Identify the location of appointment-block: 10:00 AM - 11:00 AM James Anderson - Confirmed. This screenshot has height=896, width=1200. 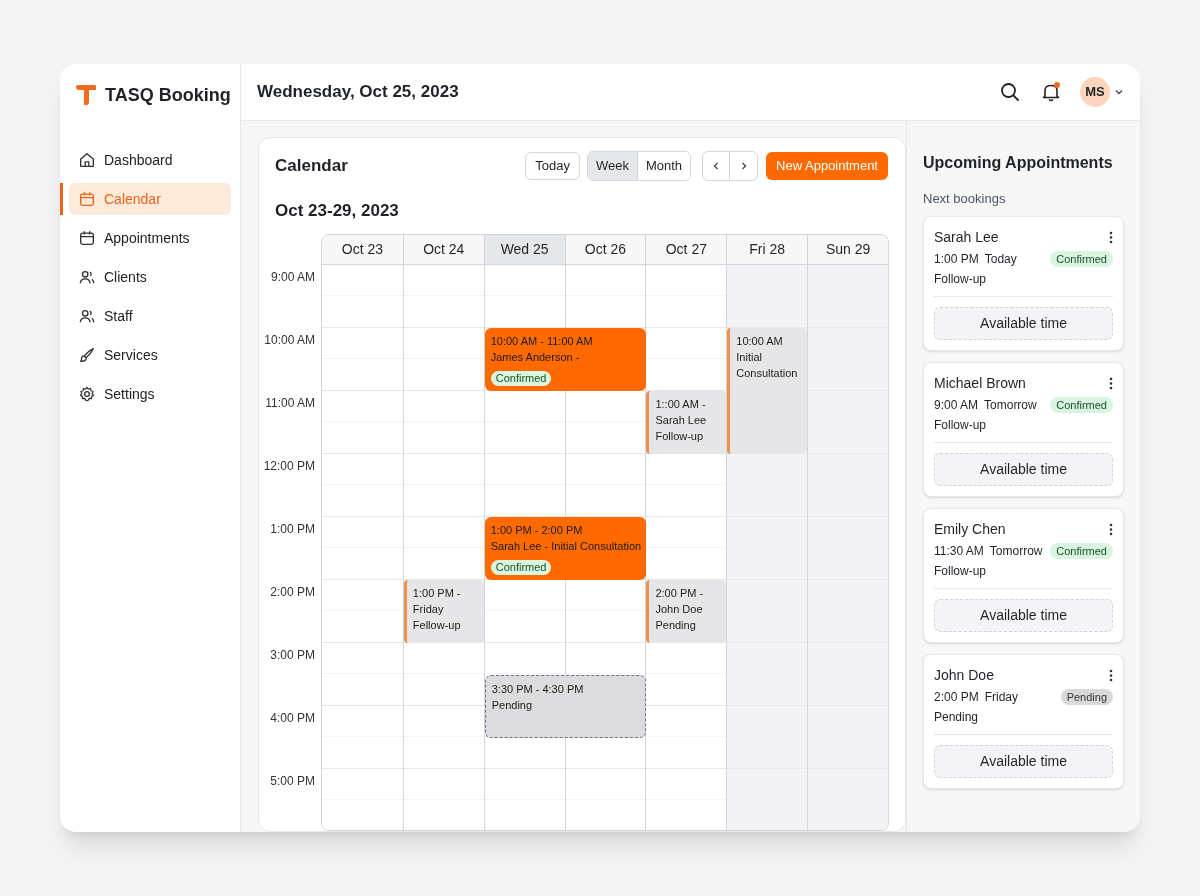
(565, 359).